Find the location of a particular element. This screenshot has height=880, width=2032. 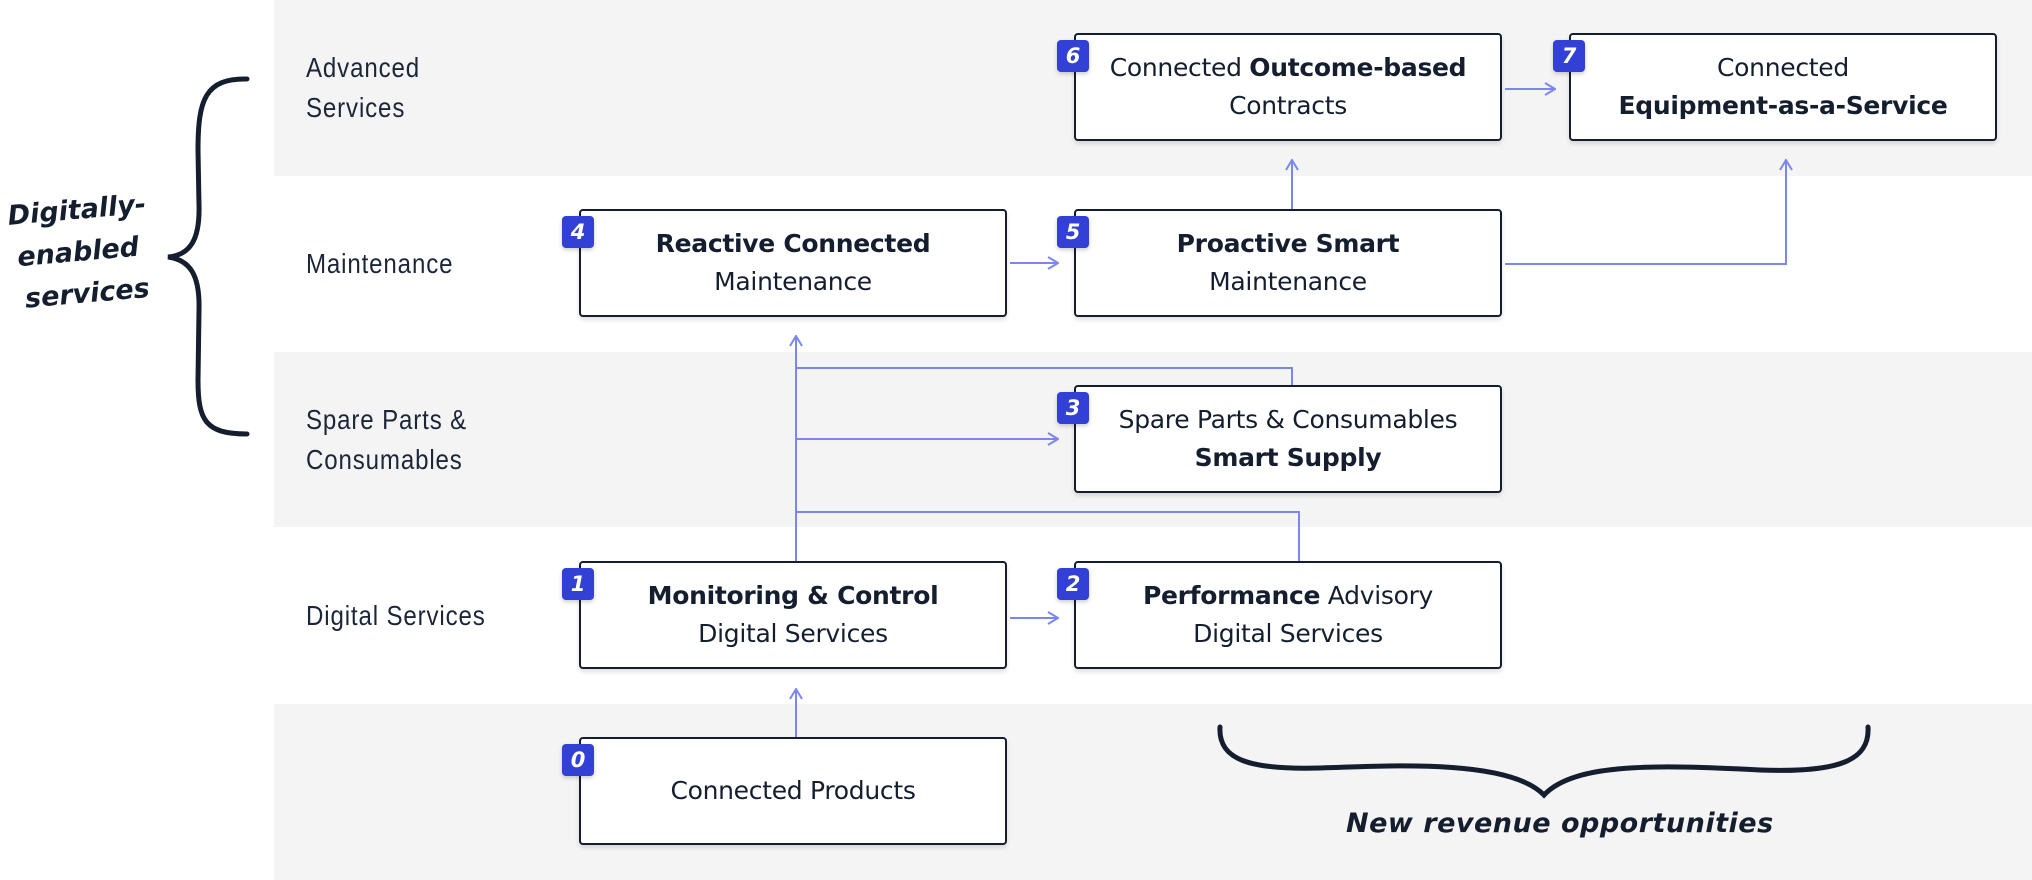

node-reactive-maintenance: Reactive Connected Maintenance is located at coordinates (793, 263).